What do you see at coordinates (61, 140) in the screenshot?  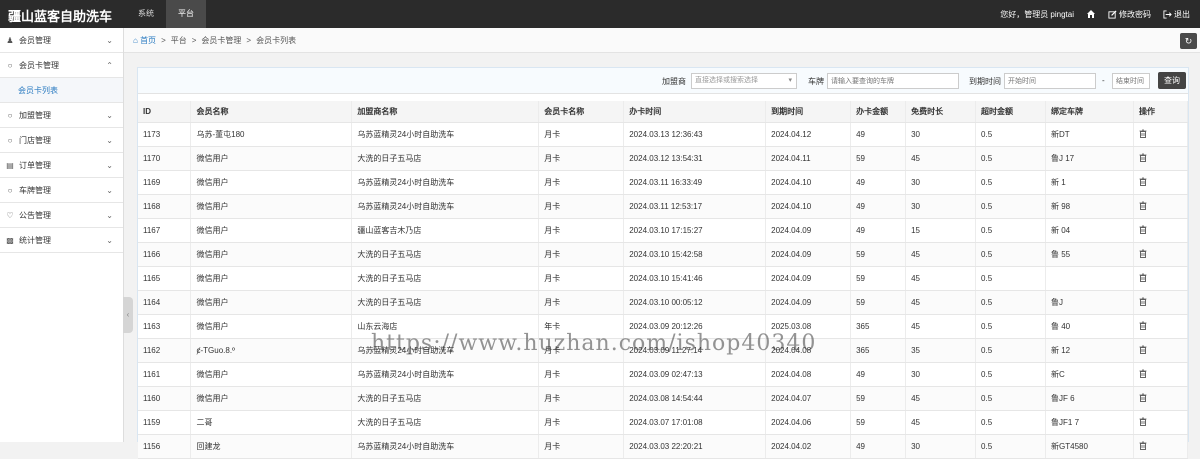 I see `sidebar-item-store: ○ 门店管理 ⌄` at bounding box center [61, 140].